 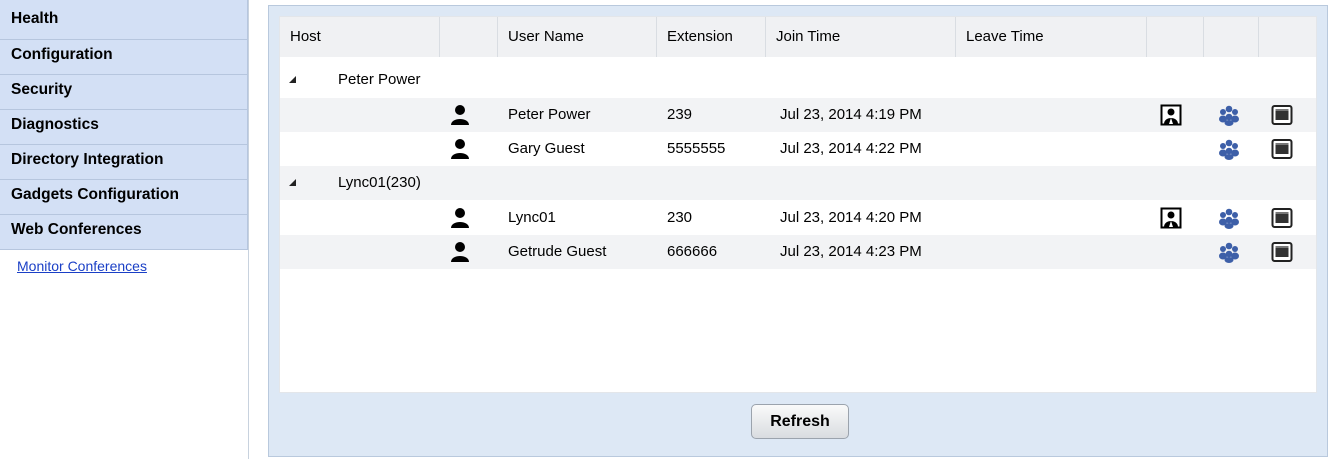 What do you see at coordinates (851, 148) in the screenshot?
I see `join-time-cell: Jul 23, 2014 4:22 PM` at bounding box center [851, 148].